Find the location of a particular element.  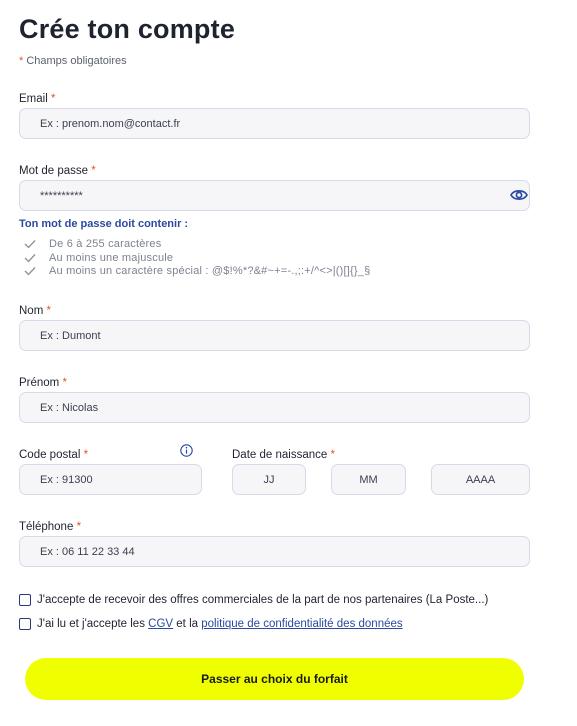

telephone-placeholder: Ex : 06 11 22 33 44 is located at coordinates (87, 551).